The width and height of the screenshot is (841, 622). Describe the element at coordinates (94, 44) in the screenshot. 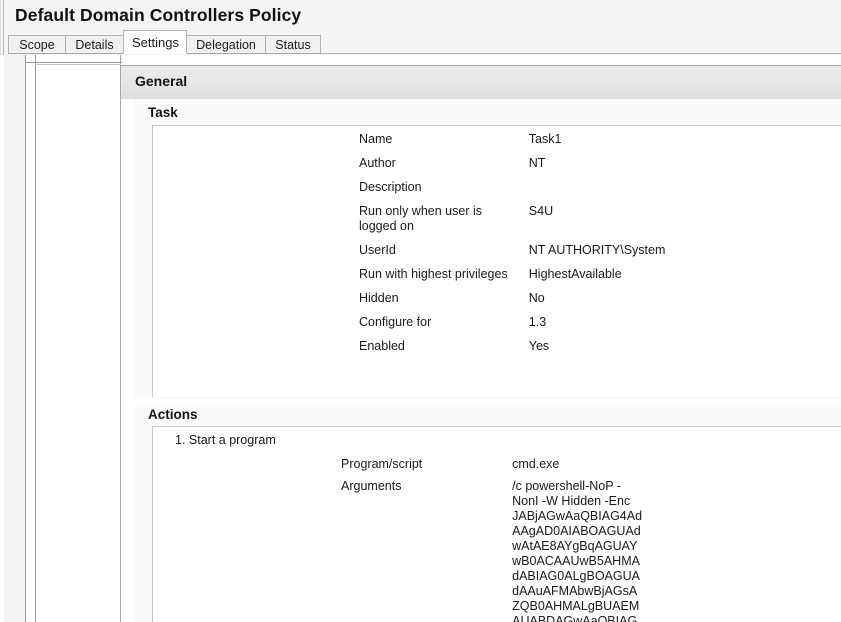

I see `tab-details: Details` at that location.